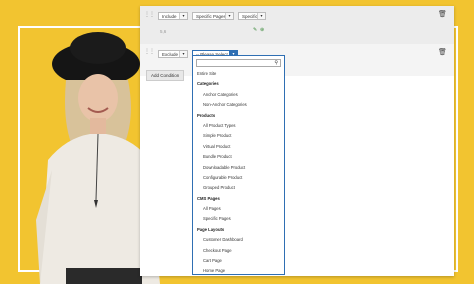 Image resolution: width=474 pixels, height=284 pixels. I want to click on dropdown-option: Anchor Categories, so click(238, 95).